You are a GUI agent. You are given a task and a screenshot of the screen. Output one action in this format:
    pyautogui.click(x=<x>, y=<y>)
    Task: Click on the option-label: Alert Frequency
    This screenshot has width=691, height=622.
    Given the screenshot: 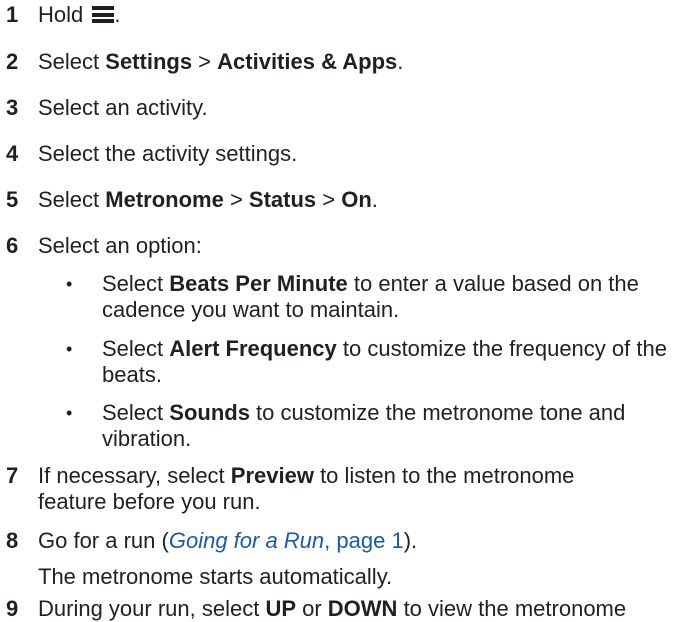 What is the action you would take?
    pyautogui.click(x=253, y=348)
    